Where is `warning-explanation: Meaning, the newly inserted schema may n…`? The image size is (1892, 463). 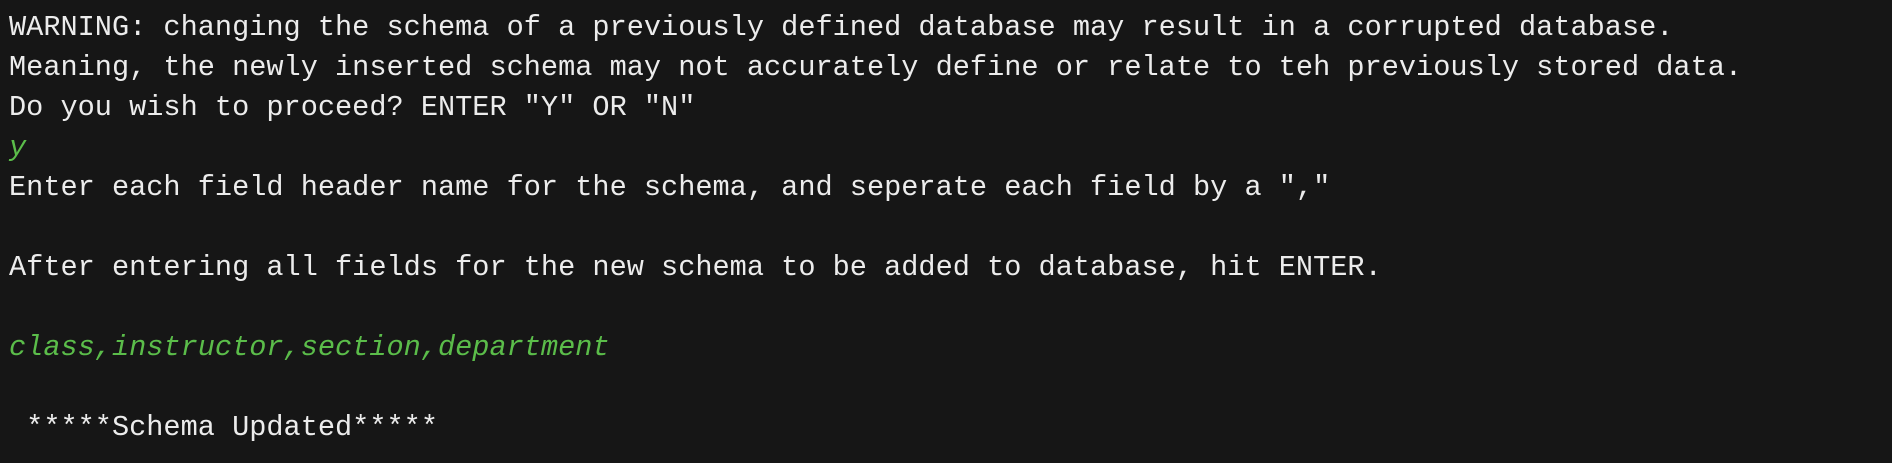 warning-explanation: Meaning, the newly inserted schema may n… is located at coordinates (876, 67).